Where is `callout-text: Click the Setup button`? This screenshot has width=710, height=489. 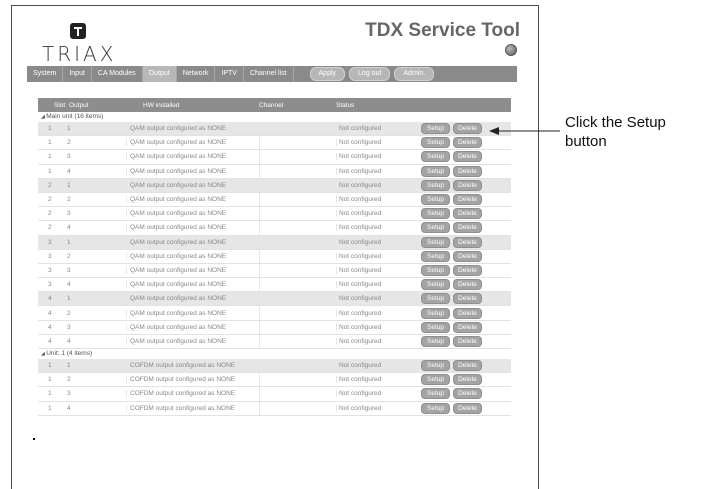
callout-text: Click the Setup button is located at coordinates (615, 132).